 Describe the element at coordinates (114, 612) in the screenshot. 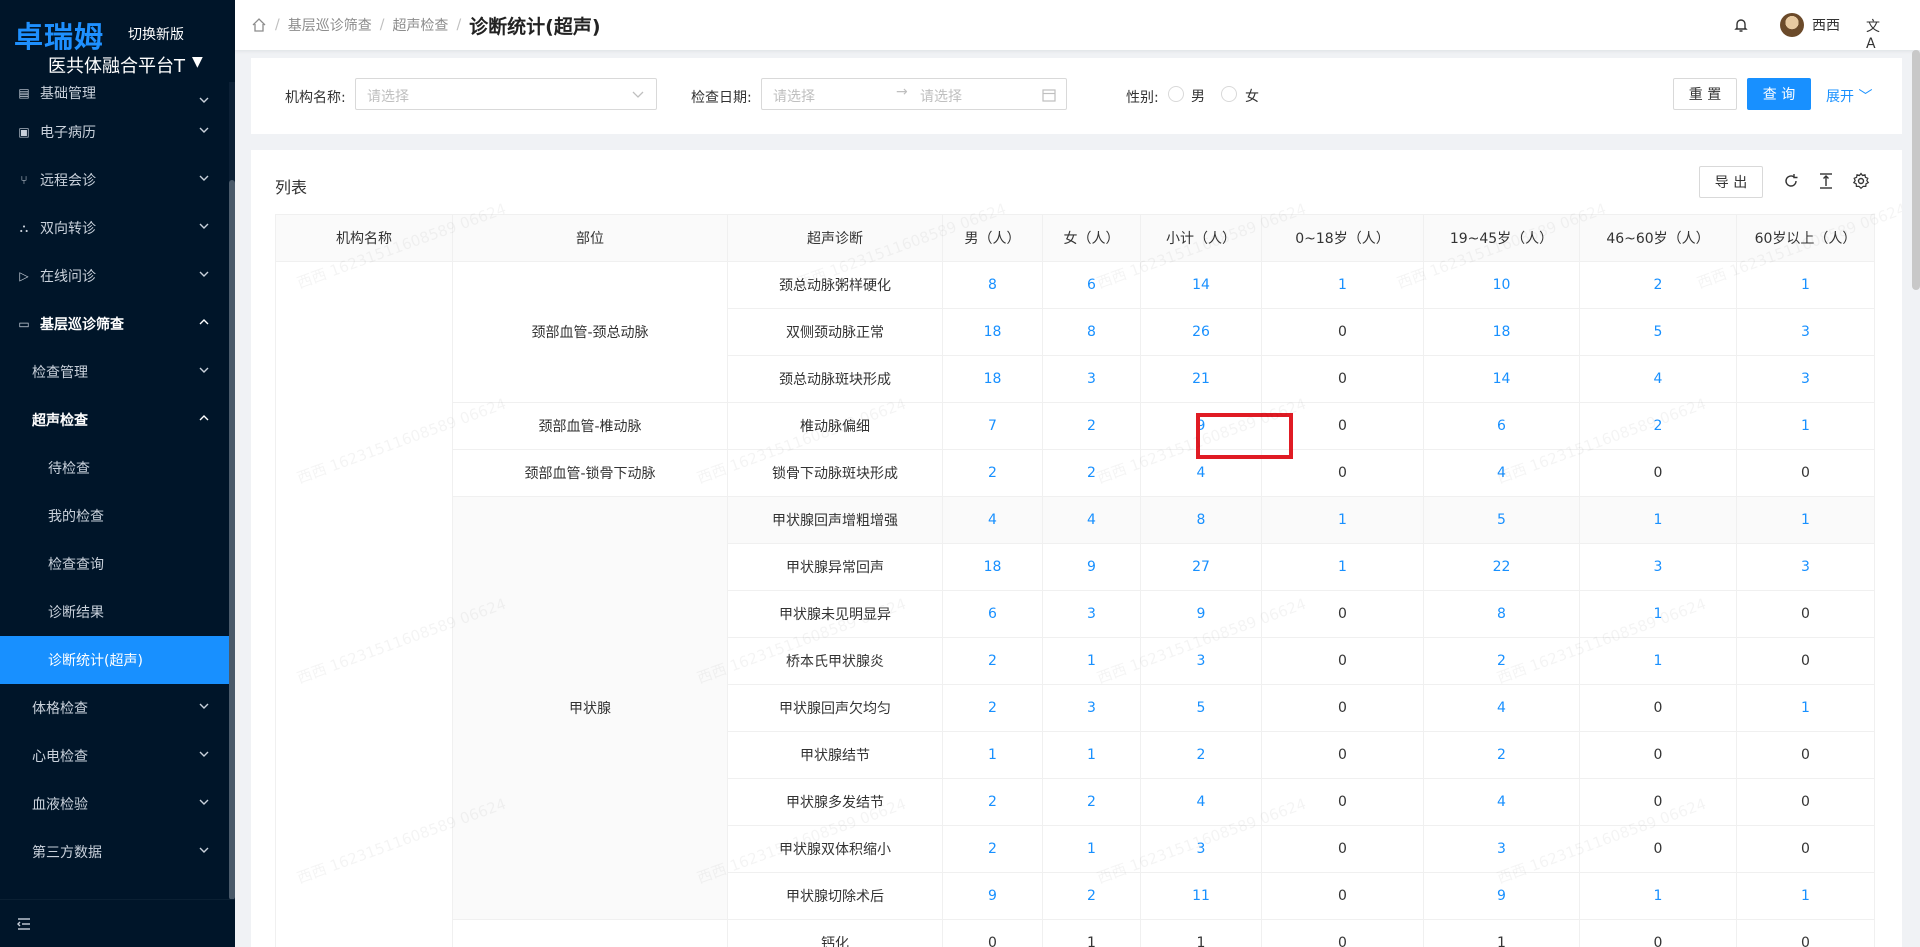

I see `sidebar-item: 诊断结果` at that location.